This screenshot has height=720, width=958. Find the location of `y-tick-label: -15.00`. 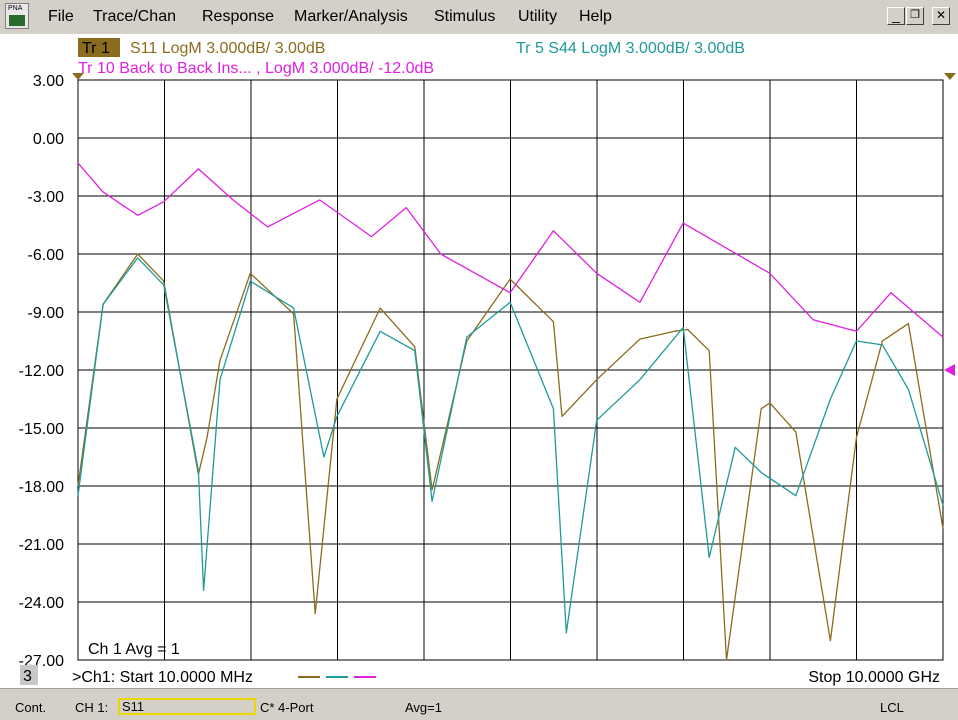

y-tick-label: -15.00 is located at coordinates (41, 429).